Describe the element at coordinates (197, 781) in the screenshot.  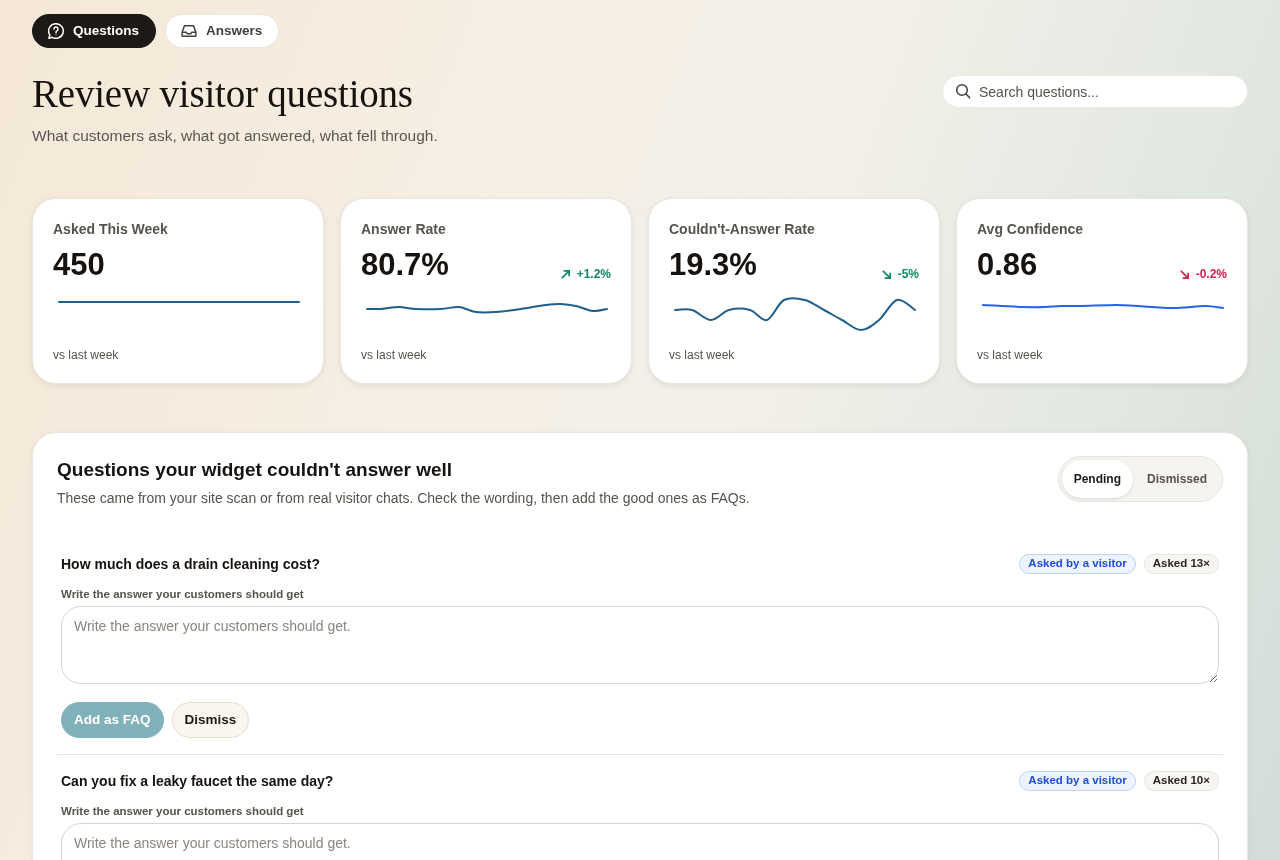
I see `question-text: Can you fix a leaky faucet the same day?` at that location.